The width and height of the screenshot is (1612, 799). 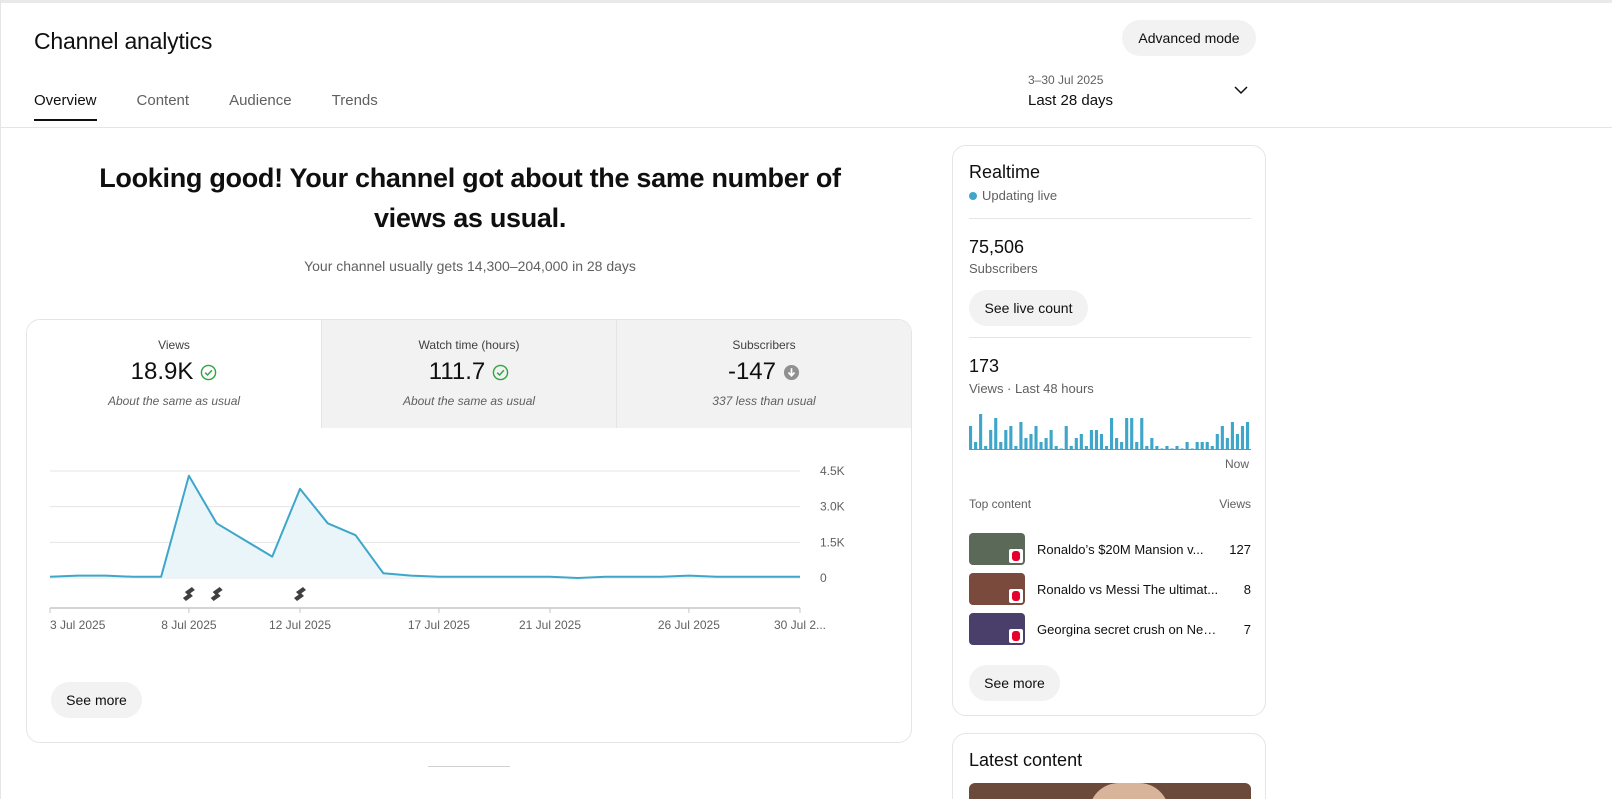 I want to click on see-more-top-content-button: See more, so click(x=1014, y=683).